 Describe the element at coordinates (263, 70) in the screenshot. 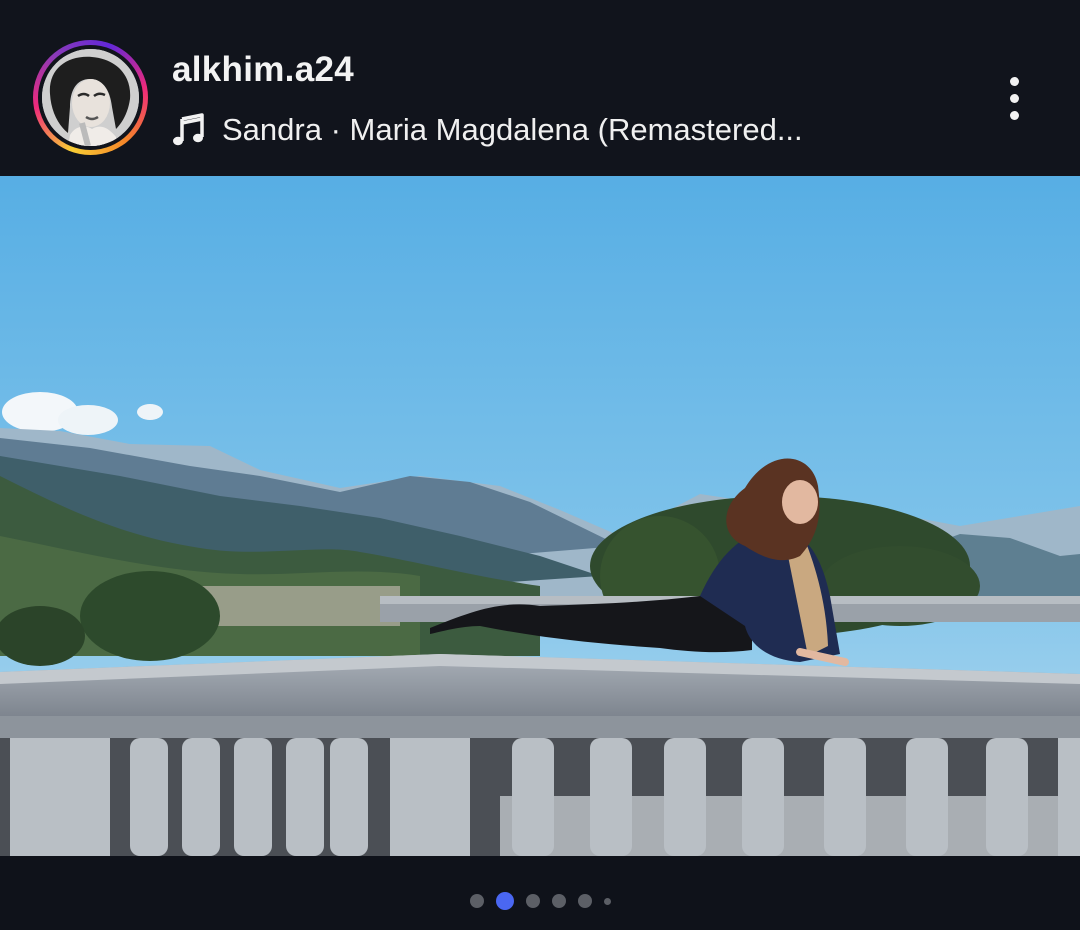

I see `username-link: alkhim.a24` at that location.